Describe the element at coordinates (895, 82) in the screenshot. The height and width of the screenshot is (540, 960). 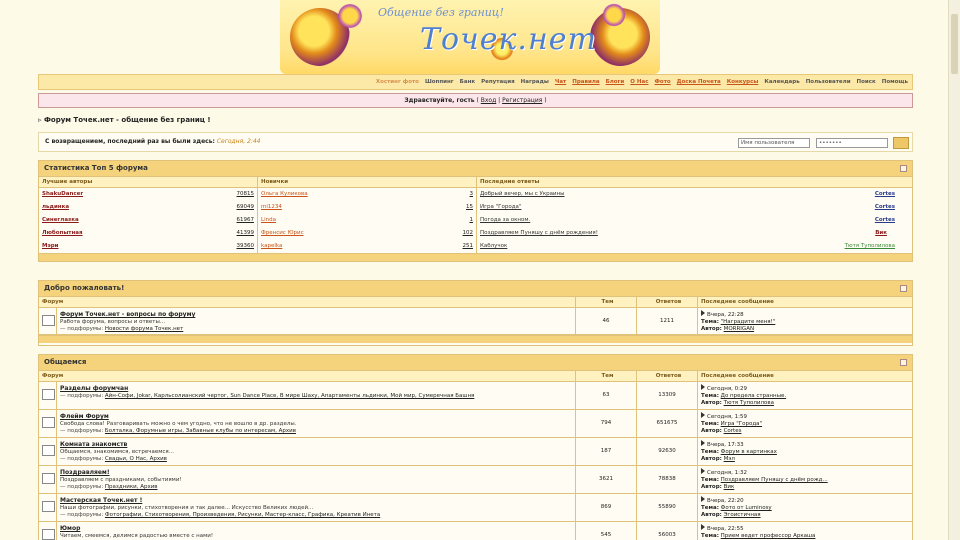
I see `menu-item-help: Помощь` at that location.